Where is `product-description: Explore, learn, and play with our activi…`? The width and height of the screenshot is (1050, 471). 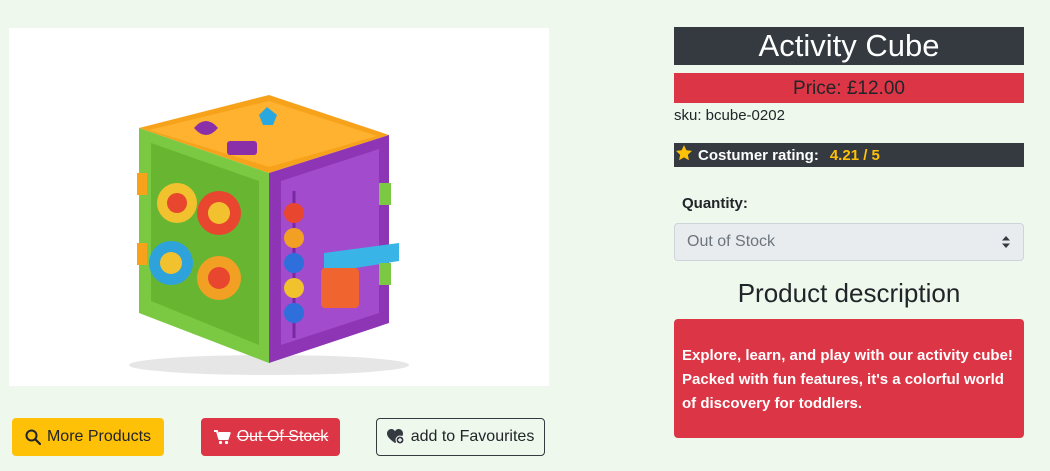
product-description: Explore, learn, and play with our activi… is located at coordinates (849, 378).